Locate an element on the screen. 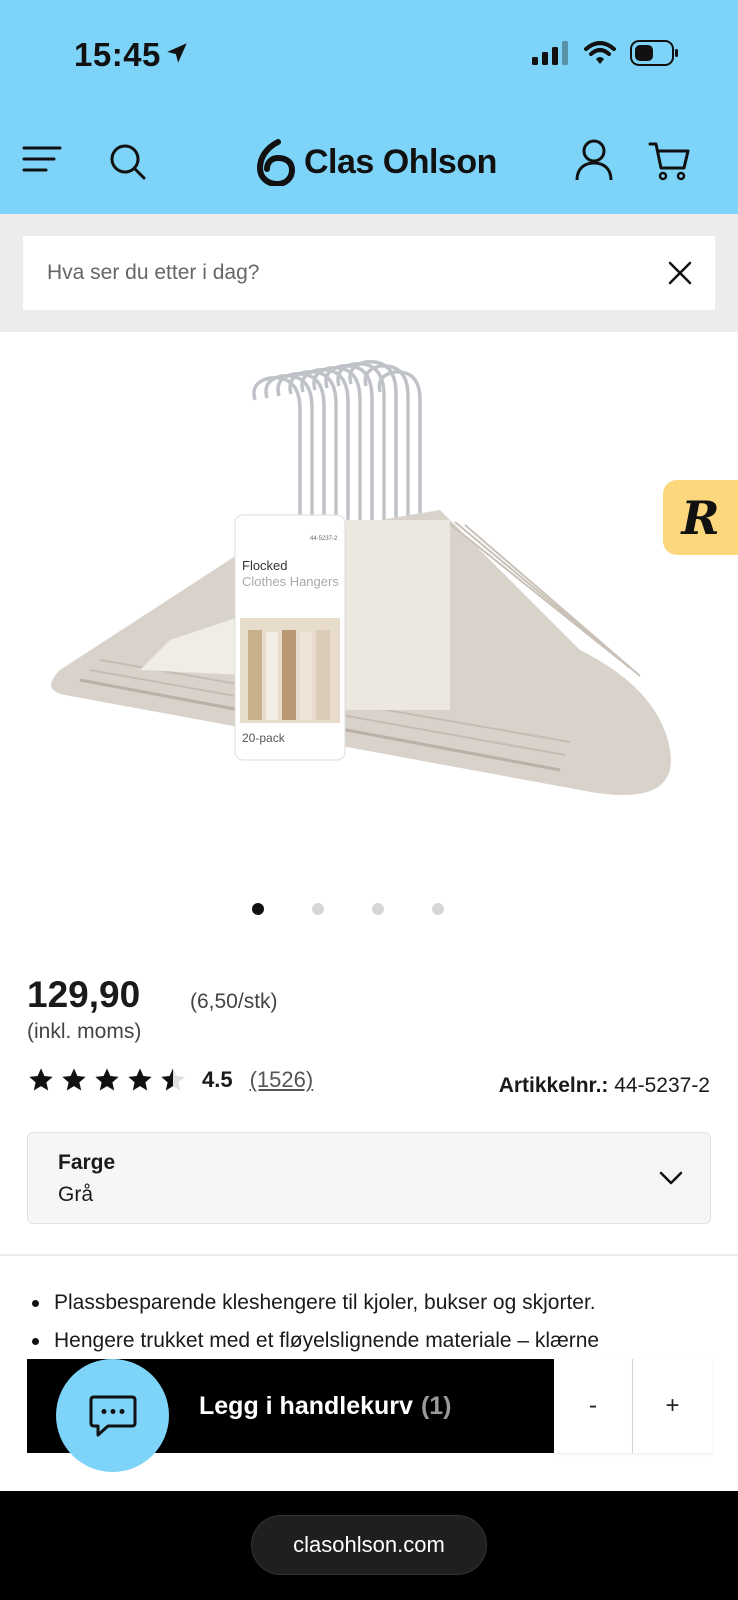 Image resolution: width=738 pixels, height=1600 pixels. clas-ohlson-logo-icon is located at coordinates (276, 162).